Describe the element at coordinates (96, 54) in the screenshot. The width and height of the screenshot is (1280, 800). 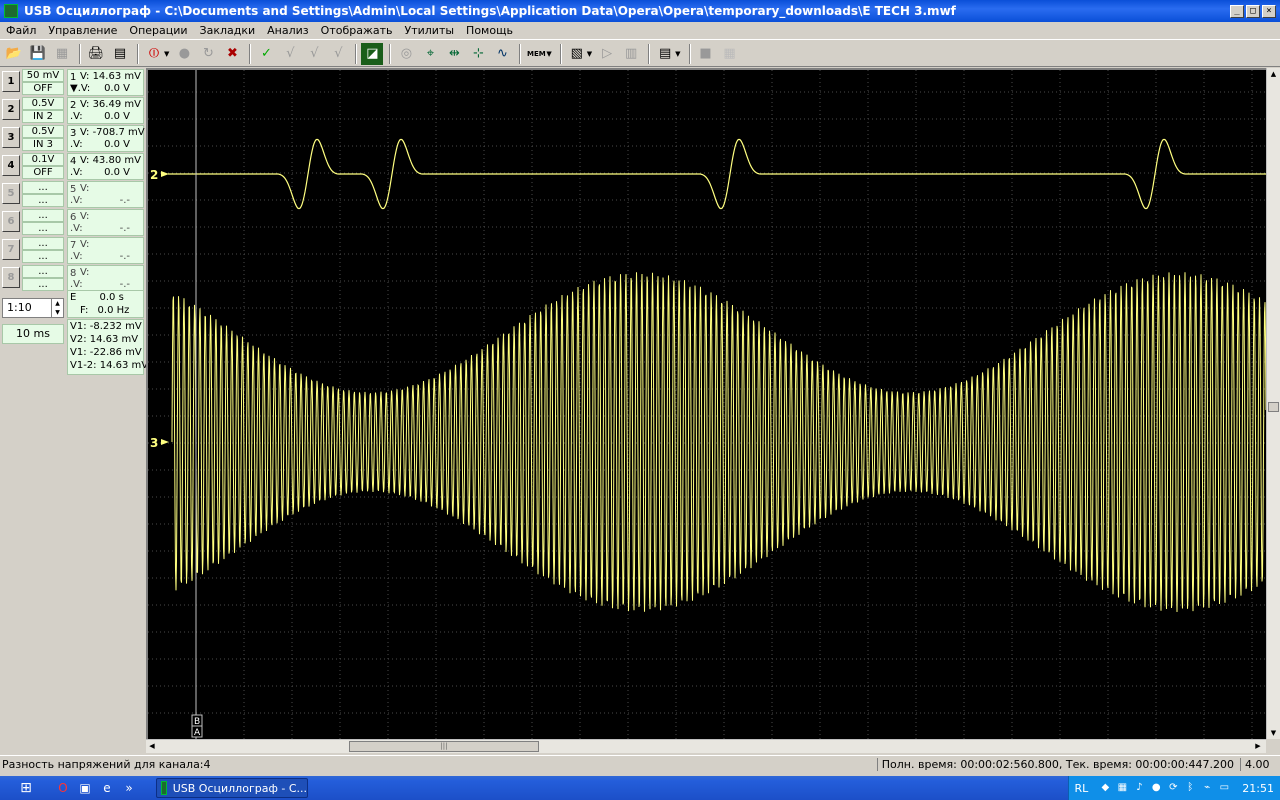
I see `print-icon: 🖨` at that location.